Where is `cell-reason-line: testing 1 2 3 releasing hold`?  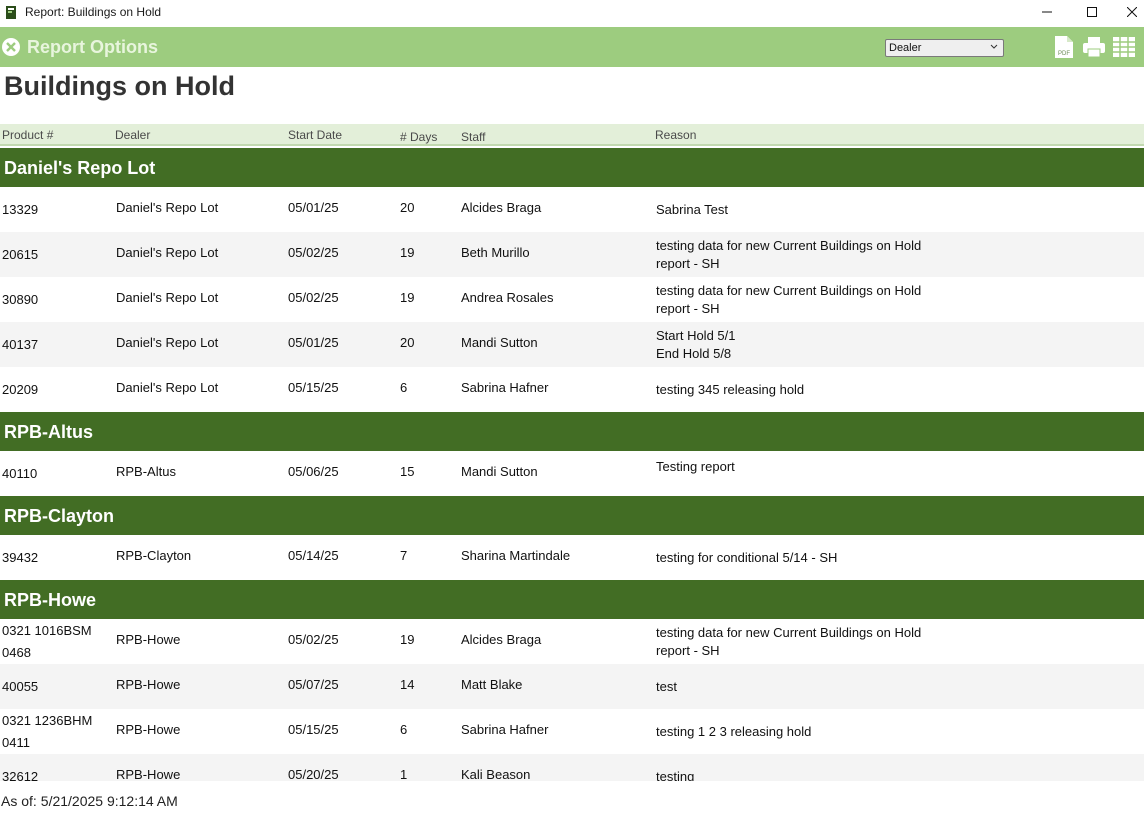 cell-reason-line: testing 1 2 3 releasing hold is located at coordinates (734, 731).